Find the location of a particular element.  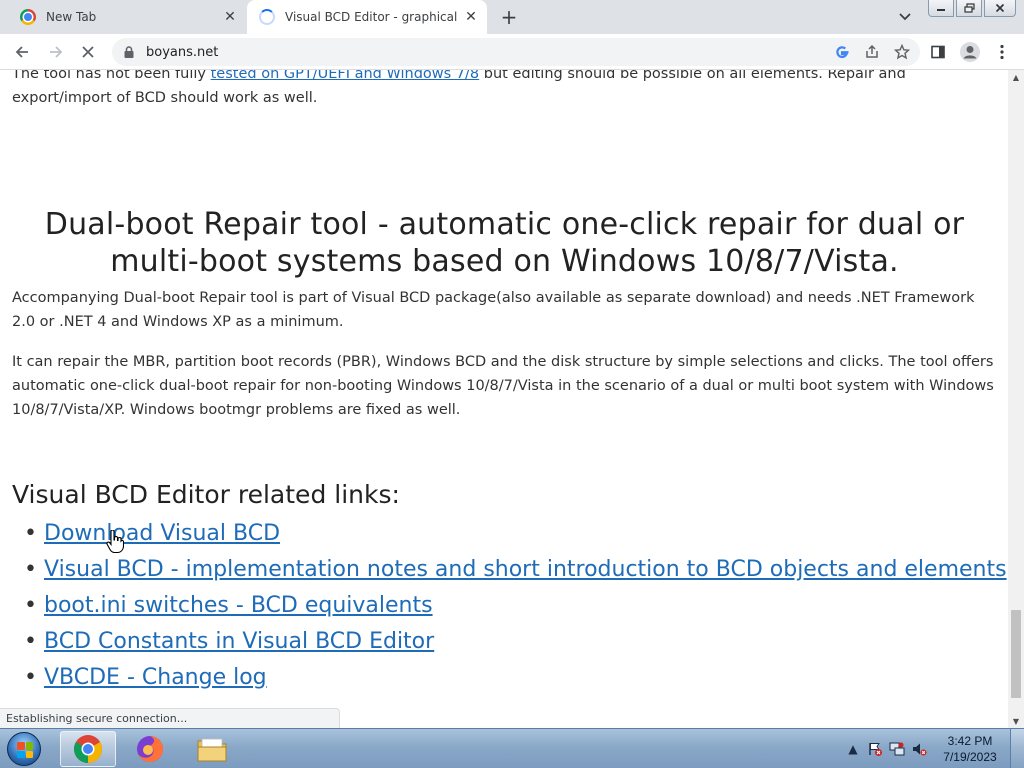

loading-spinner-icon is located at coordinates (267, 17).